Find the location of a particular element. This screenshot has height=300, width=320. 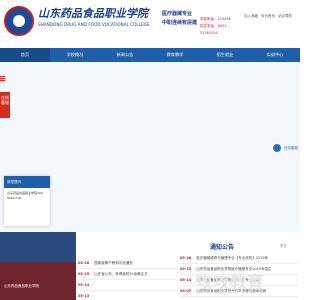

nav-admission: 招生就业 is located at coordinates (225, 55).